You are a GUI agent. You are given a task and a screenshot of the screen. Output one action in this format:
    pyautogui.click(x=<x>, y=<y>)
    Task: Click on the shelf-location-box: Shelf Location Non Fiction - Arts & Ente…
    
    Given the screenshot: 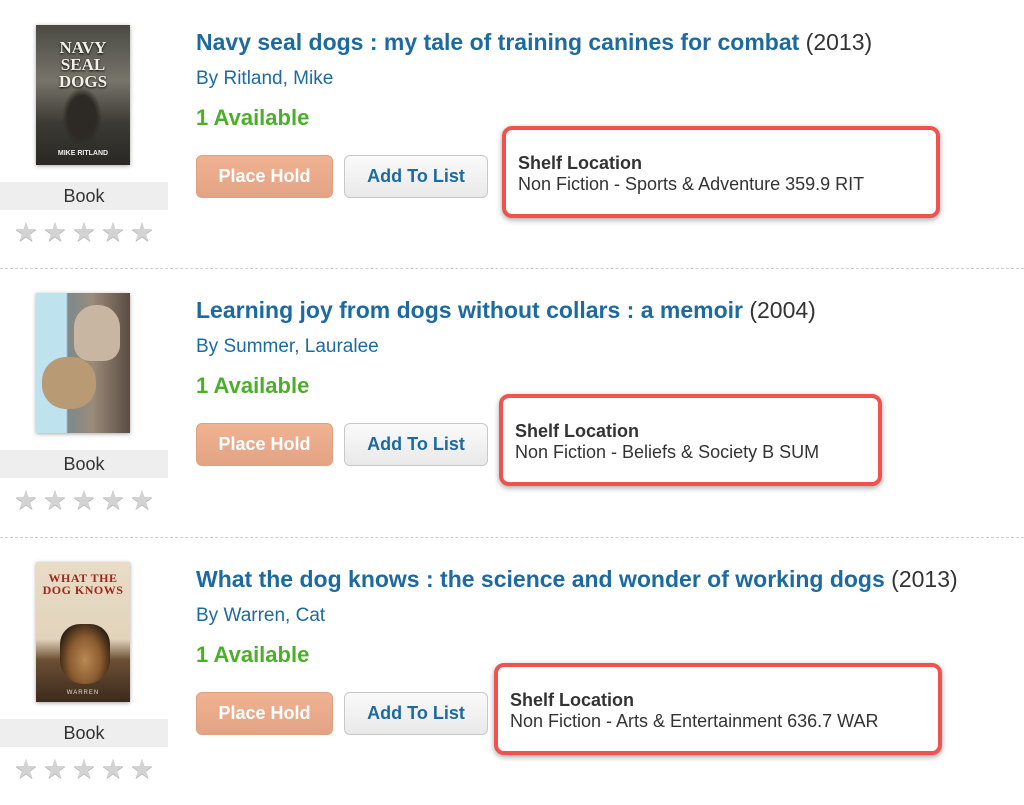 What is the action you would take?
    pyautogui.click(x=718, y=709)
    